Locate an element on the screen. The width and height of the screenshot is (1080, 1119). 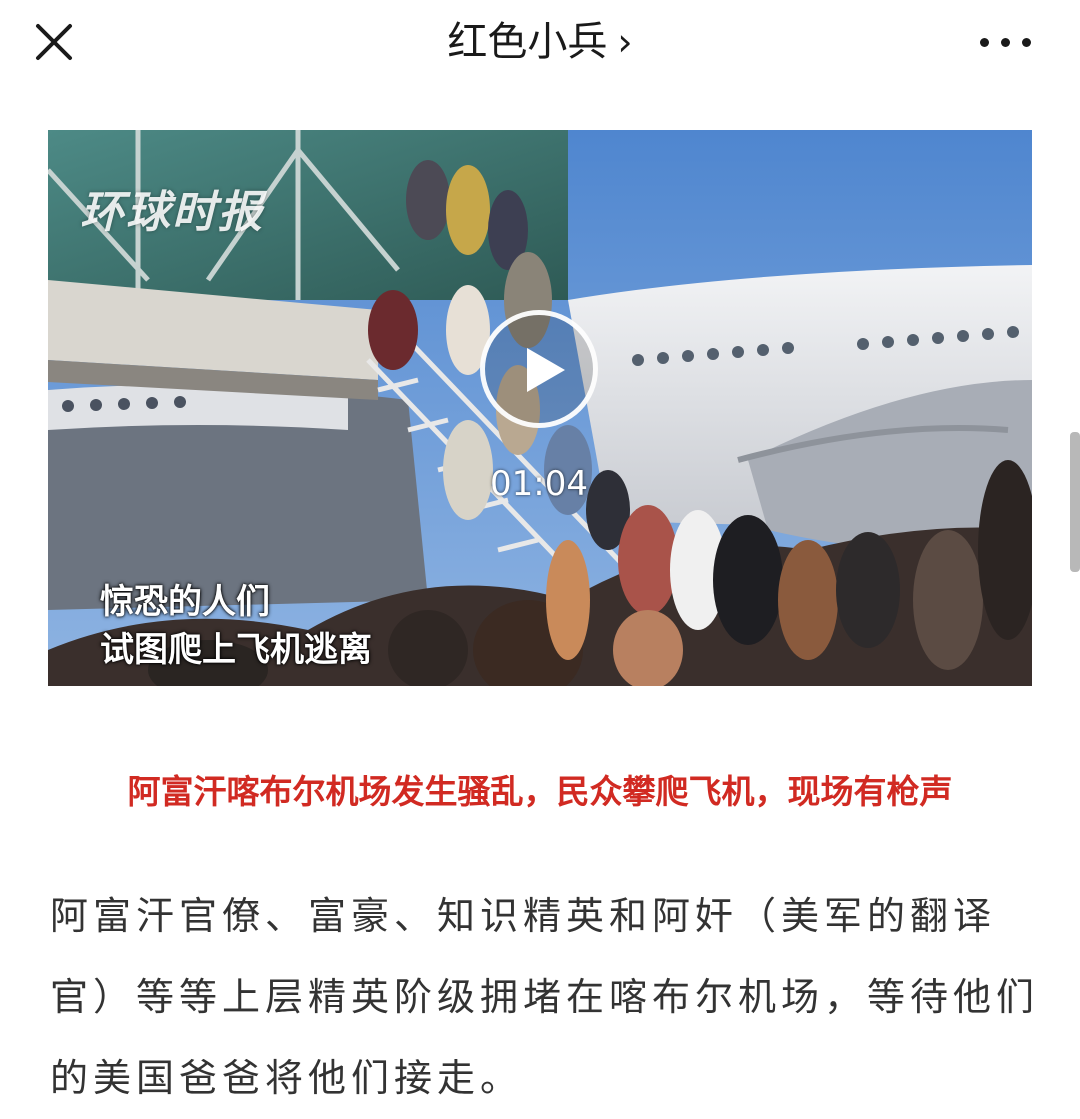
page-scrollbar is located at coordinates (1075, 502).